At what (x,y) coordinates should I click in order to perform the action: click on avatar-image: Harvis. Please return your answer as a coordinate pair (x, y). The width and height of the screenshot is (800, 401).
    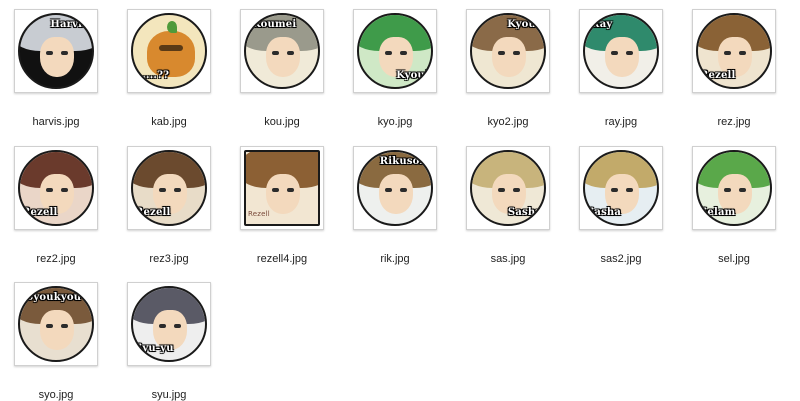
    Looking at the image, I should click on (56, 51).